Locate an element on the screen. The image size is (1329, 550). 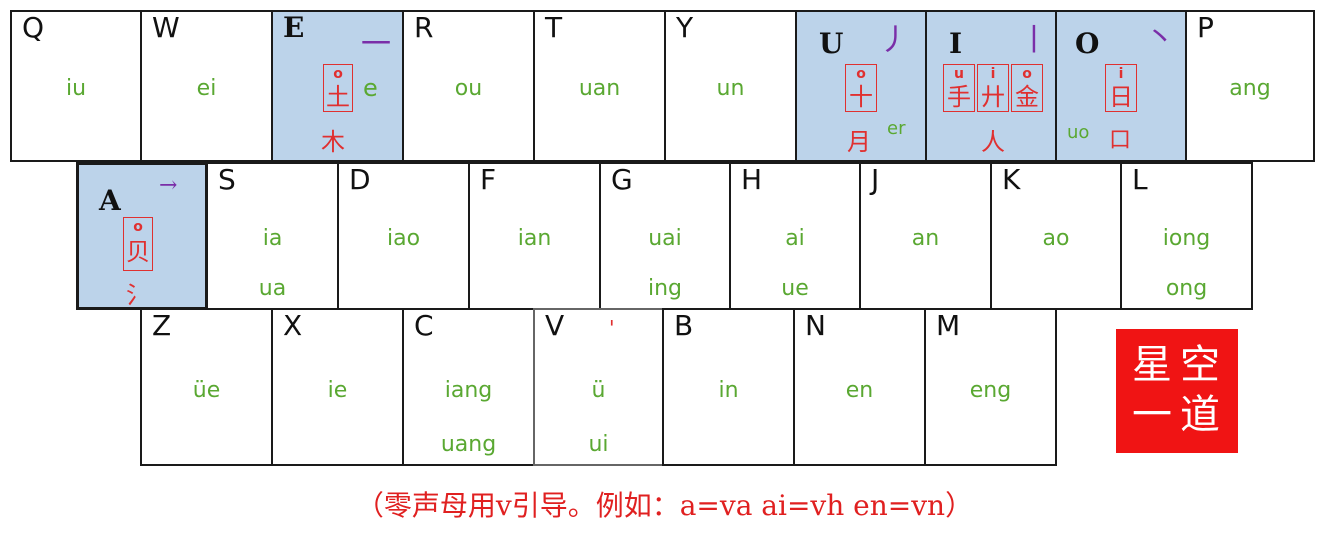
key-letter: V is located at coordinates (555, 325).